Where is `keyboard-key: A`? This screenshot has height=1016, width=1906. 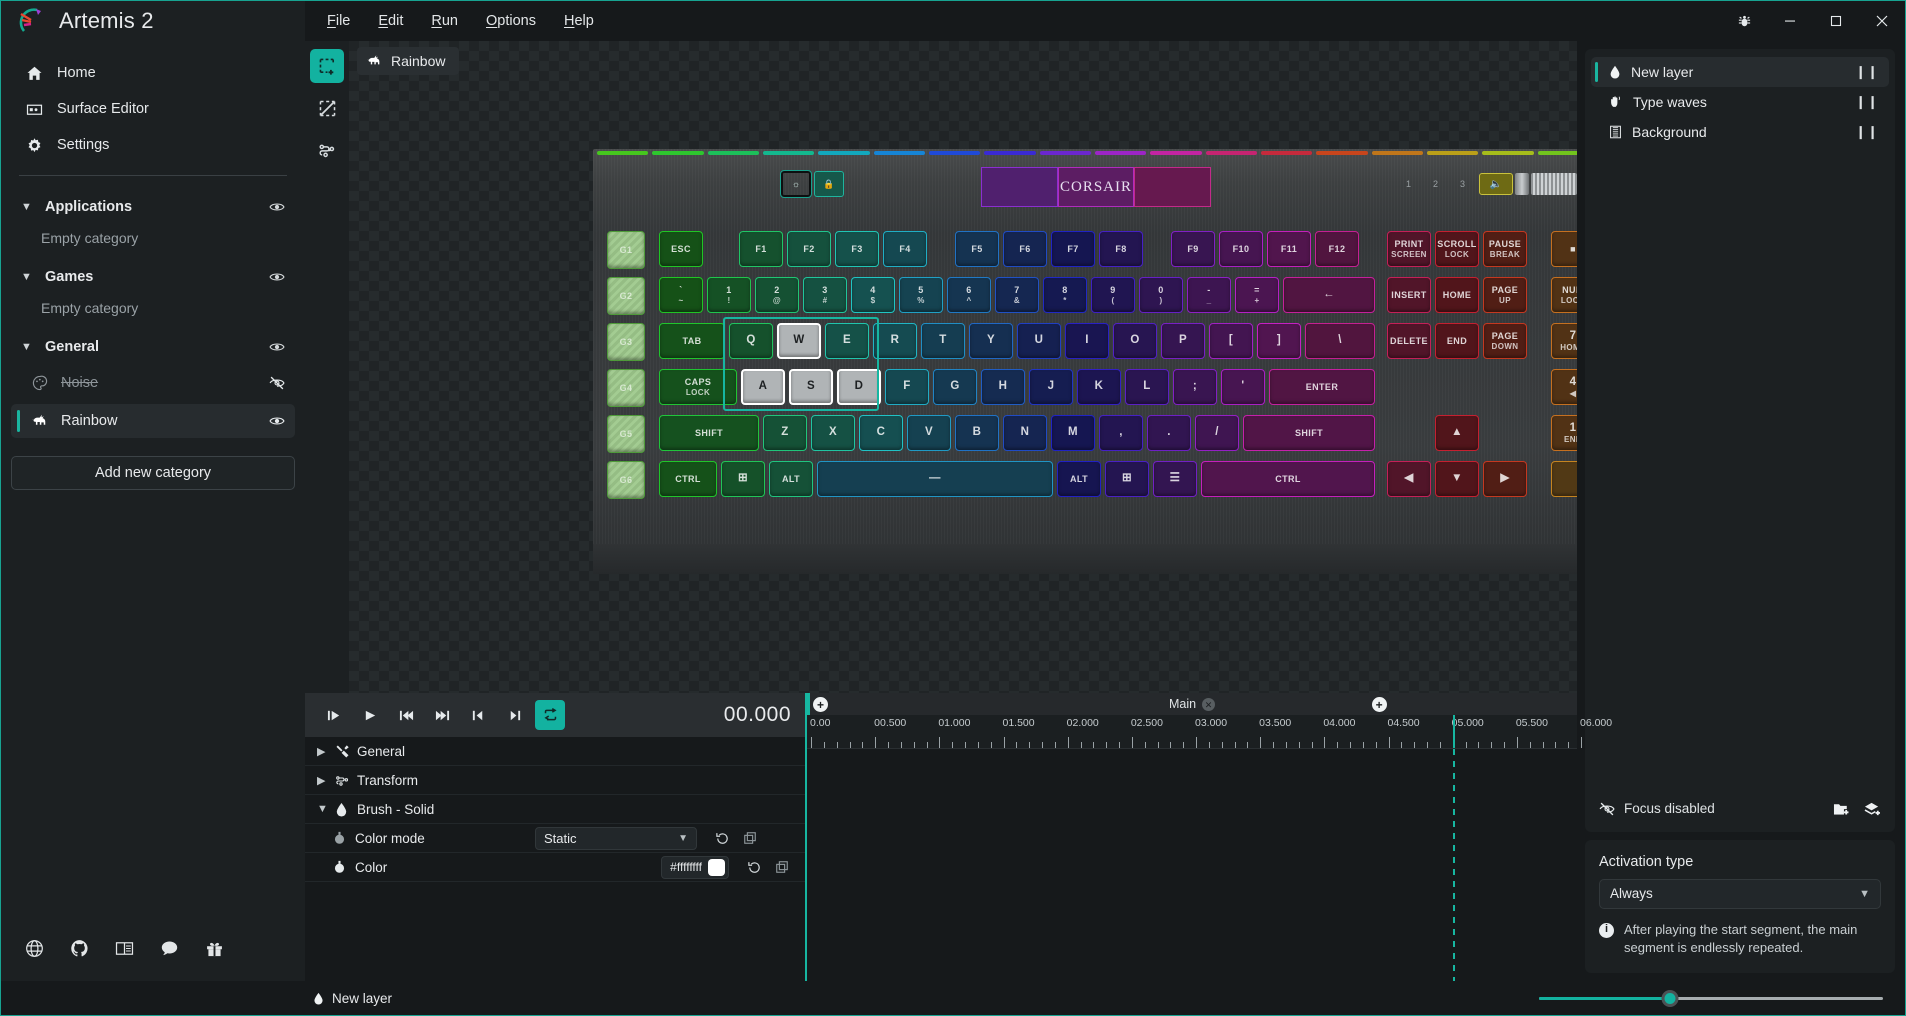
keyboard-key: A is located at coordinates (763, 387).